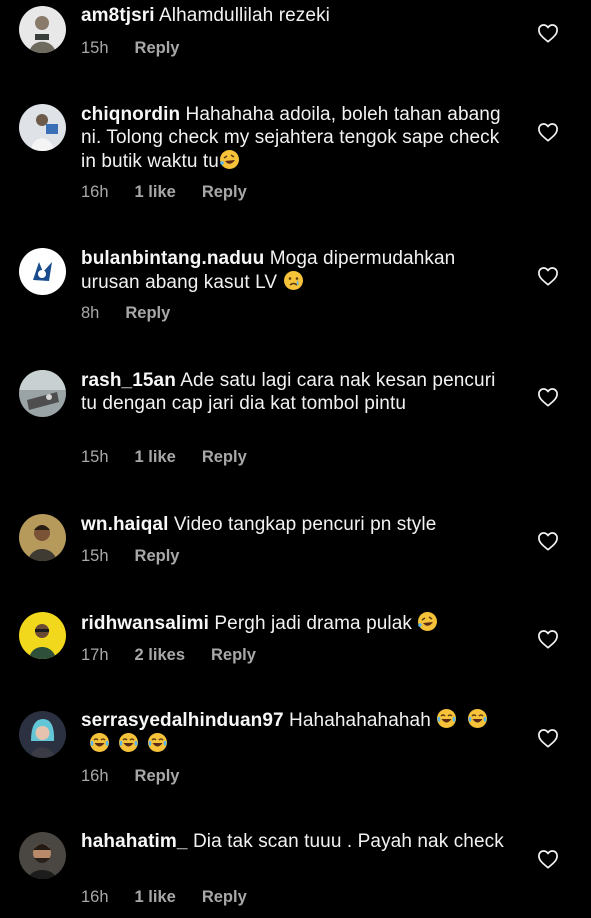 This screenshot has width=591, height=918. Describe the element at coordinates (293, 280) in the screenshot. I see `crying-emoji` at that location.